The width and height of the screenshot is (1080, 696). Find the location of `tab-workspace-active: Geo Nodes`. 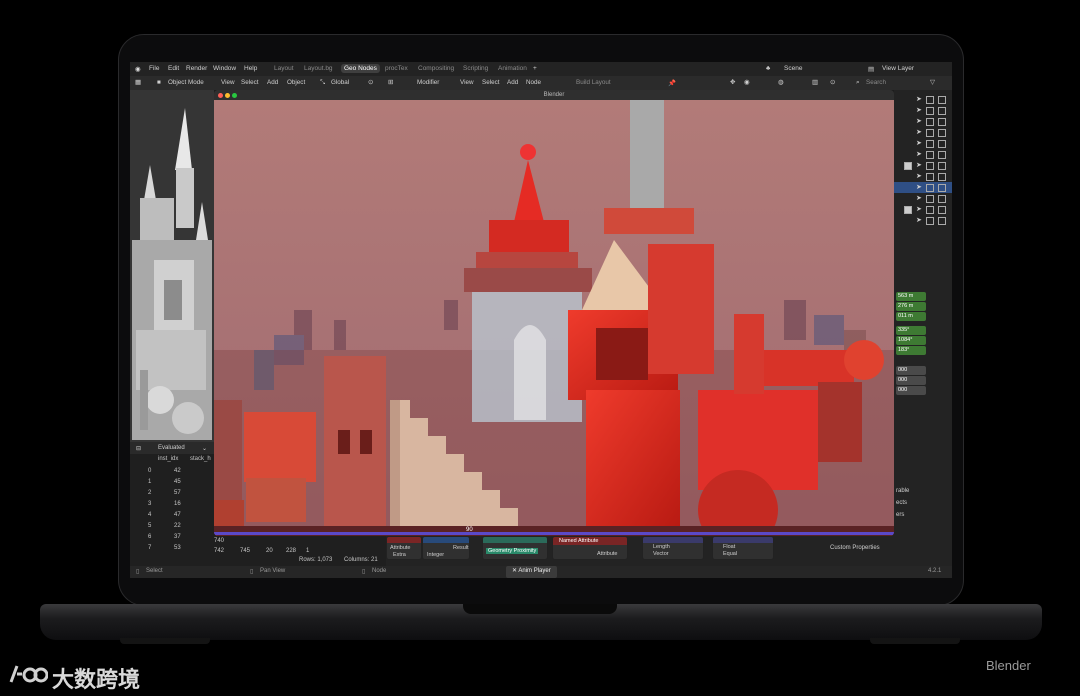

tab-workspace-active: Geo Nodes is located at coordinates (360, 68).